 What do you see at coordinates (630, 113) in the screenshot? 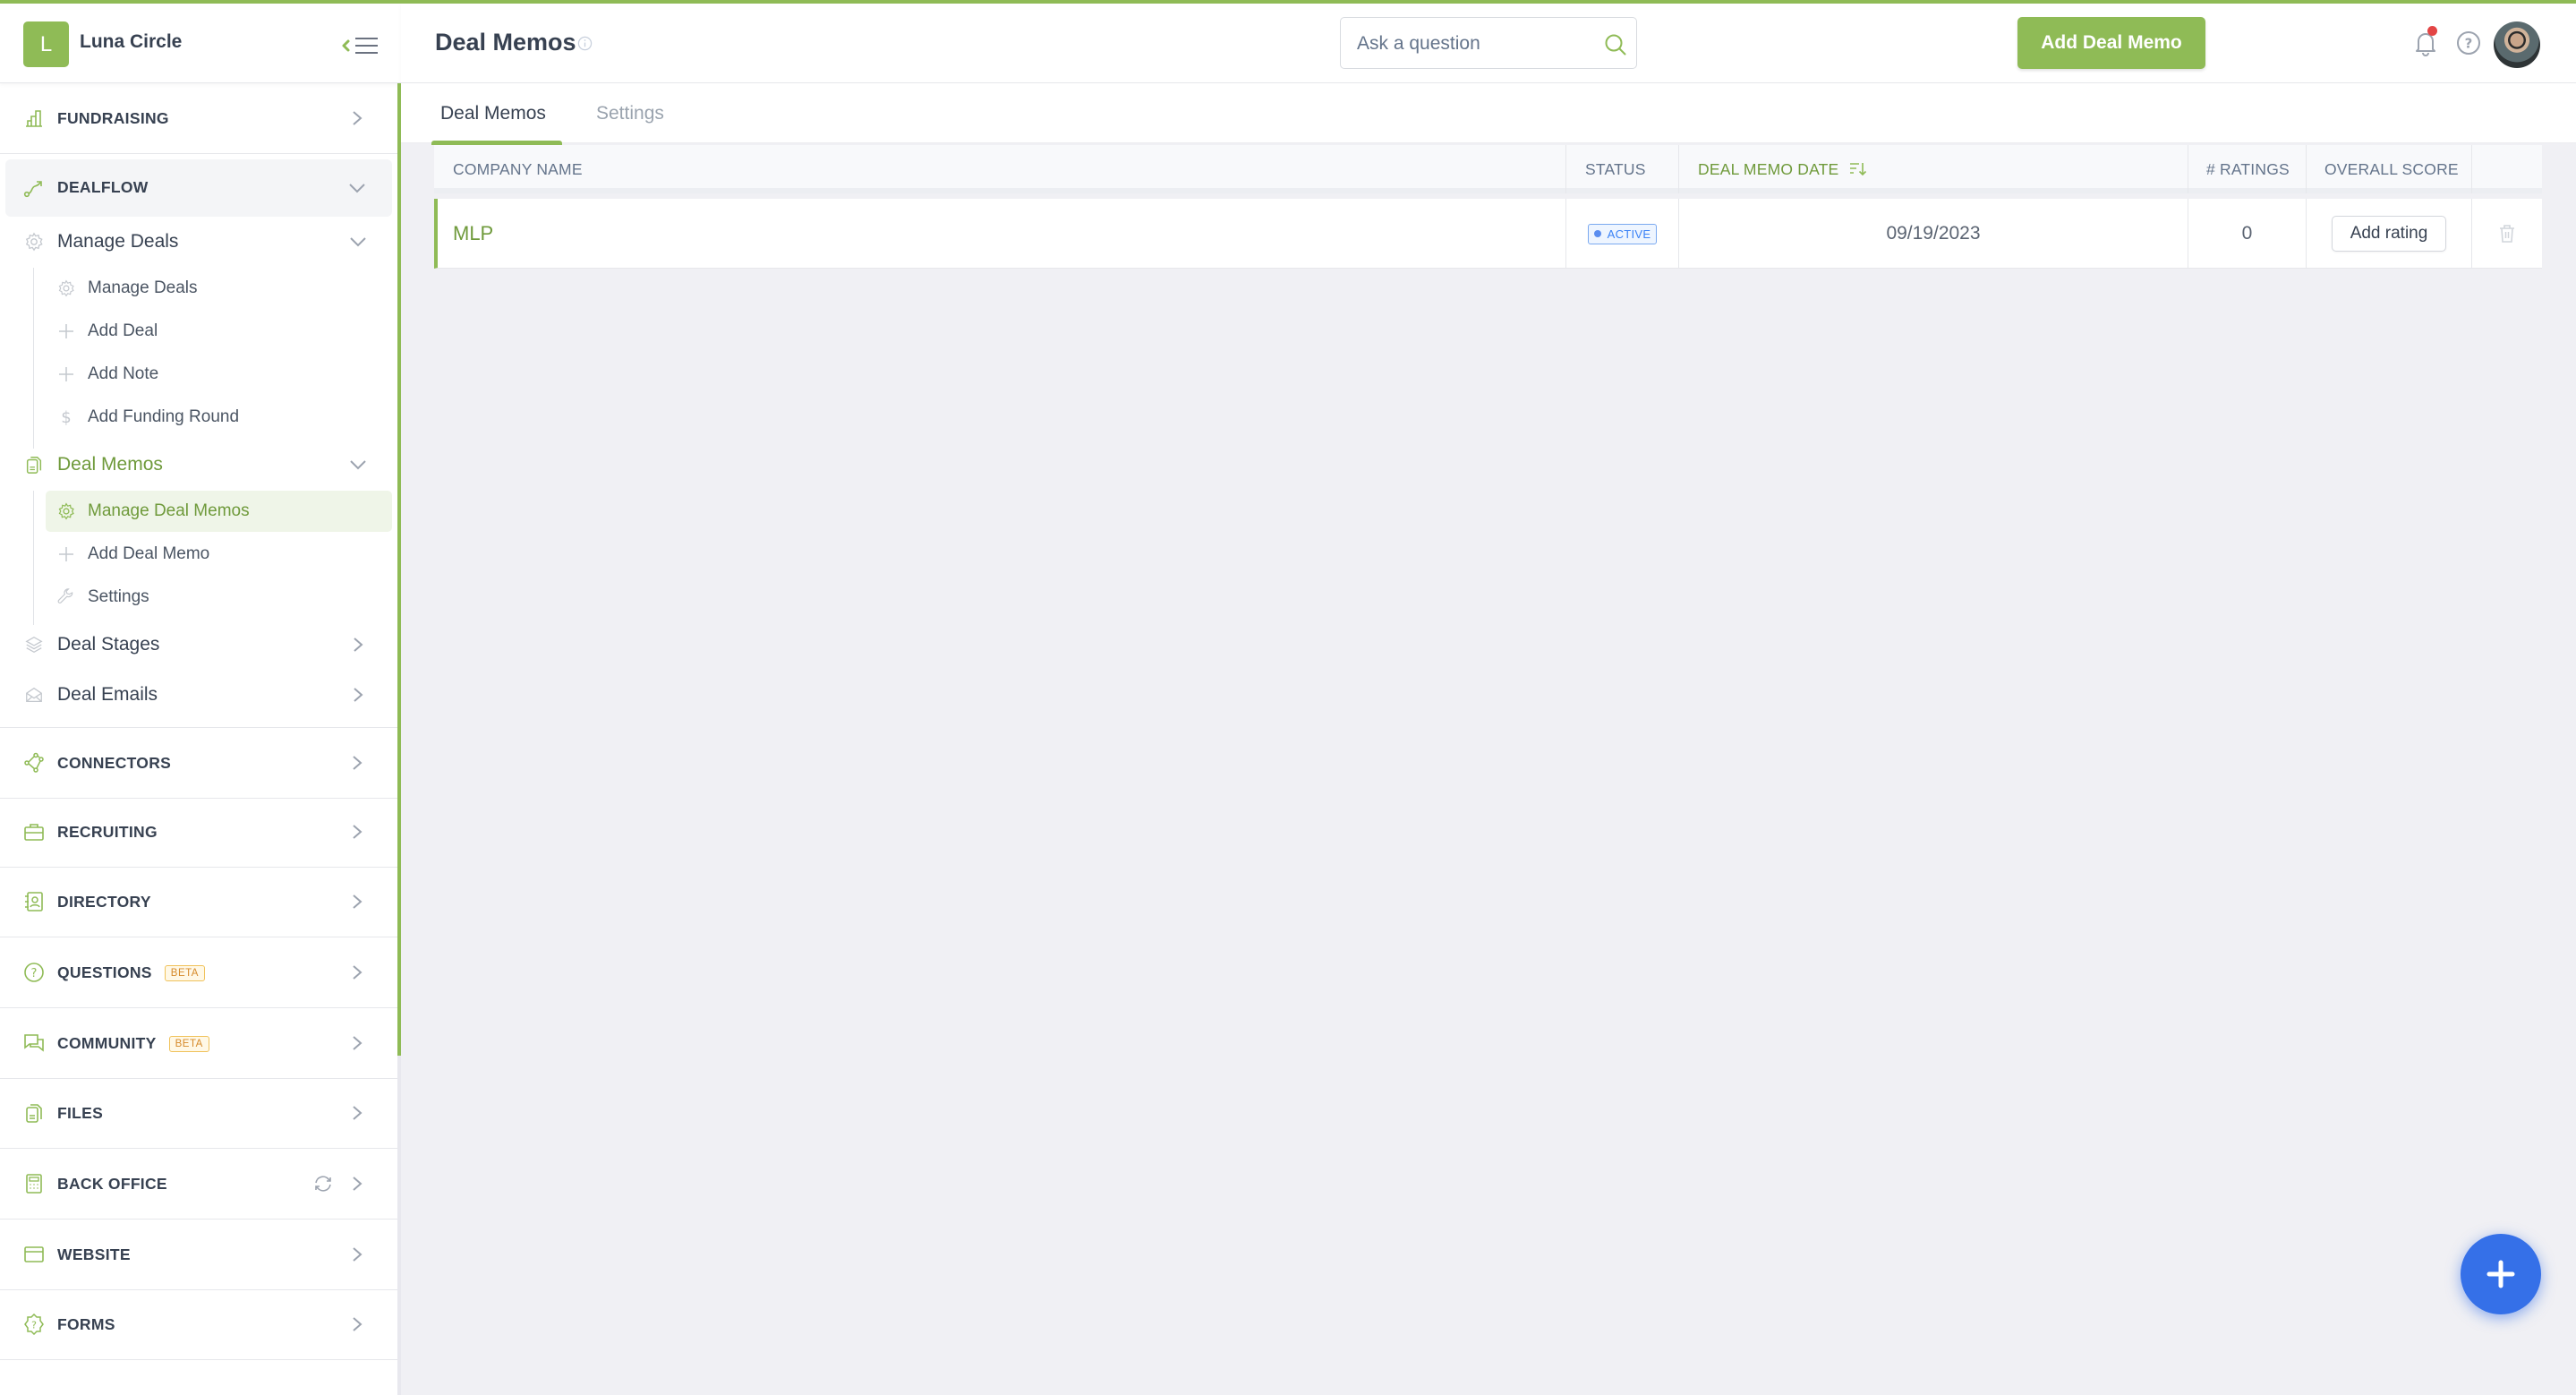
I see `tab-settings: Settings` at bounding box center [630, 113].